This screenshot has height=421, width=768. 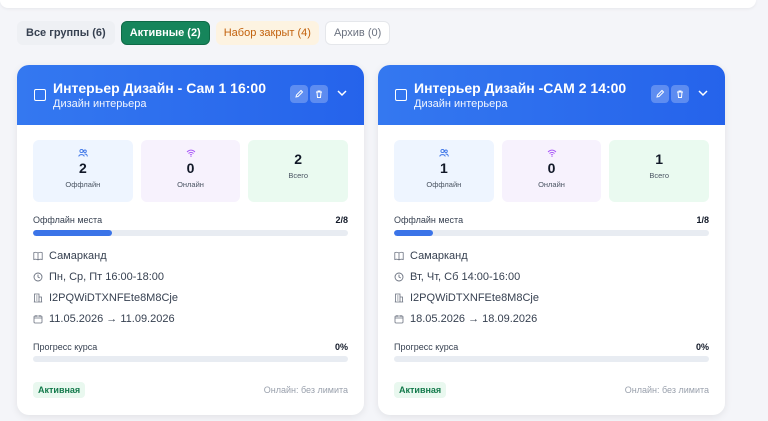 I want to click on stat-total-value: 1, so click(x=659, y=159).